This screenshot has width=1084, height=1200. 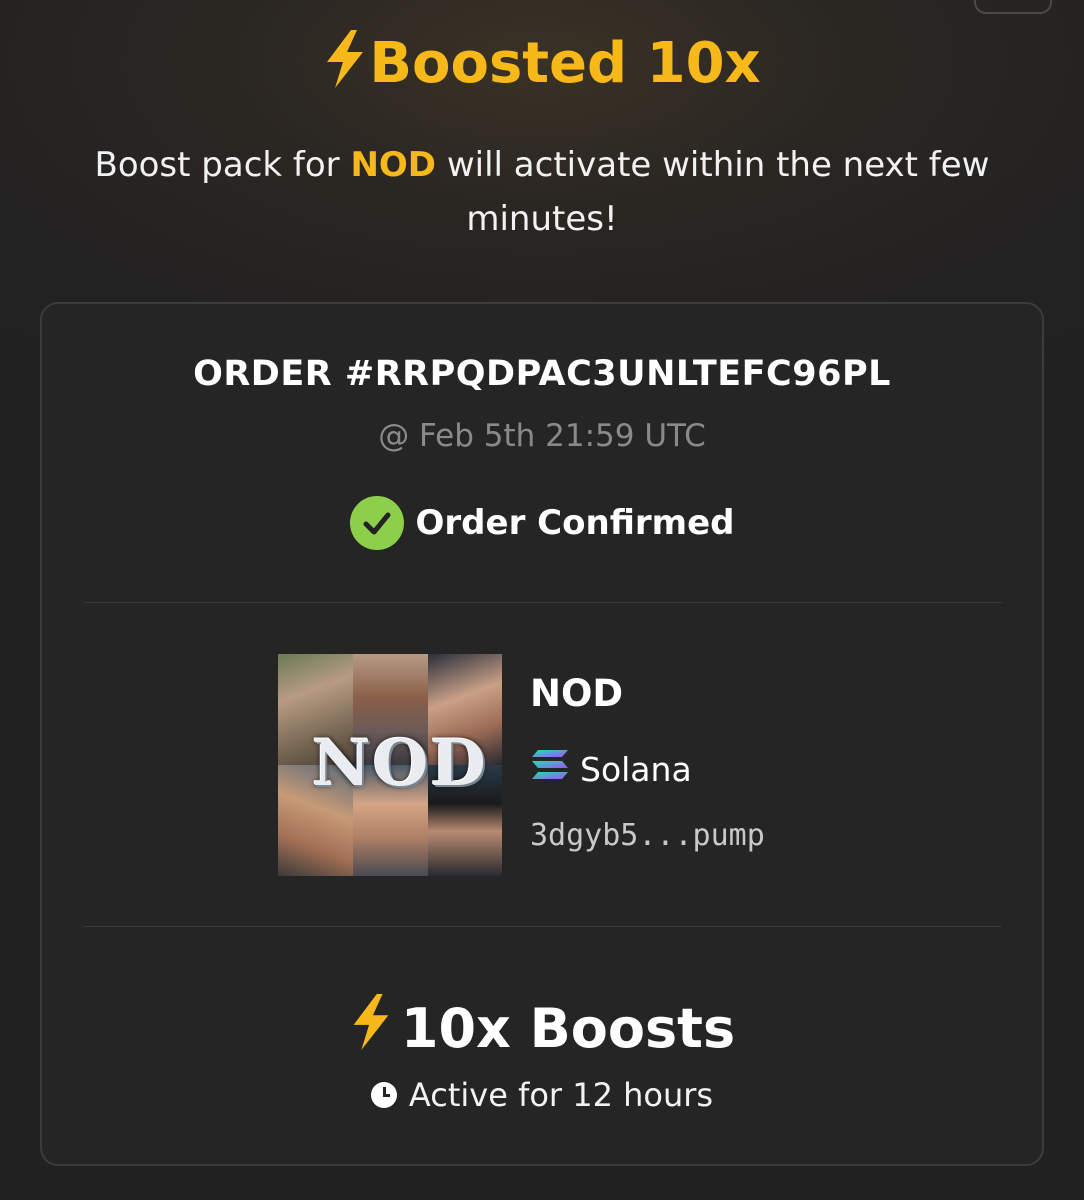 I want to click on token-name: NOD, so click(x=577, y=693).